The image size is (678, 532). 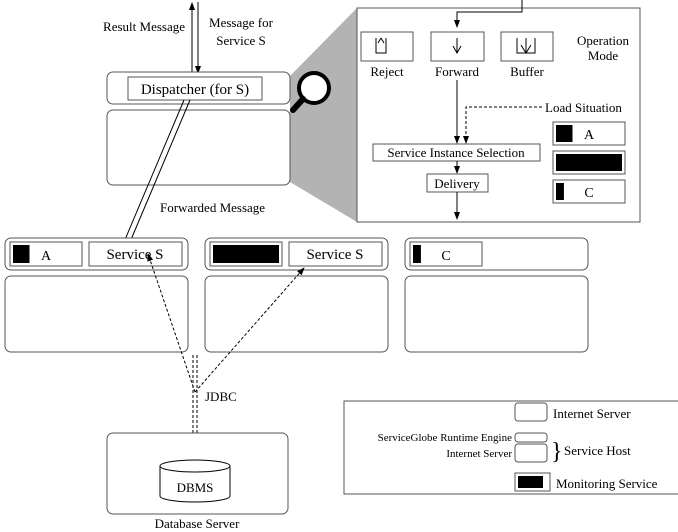 What do you see at coordinates (531, 453) in the screenshot?
I see `legend-internet-server-2-swatch` at bounding box center [531, 453].